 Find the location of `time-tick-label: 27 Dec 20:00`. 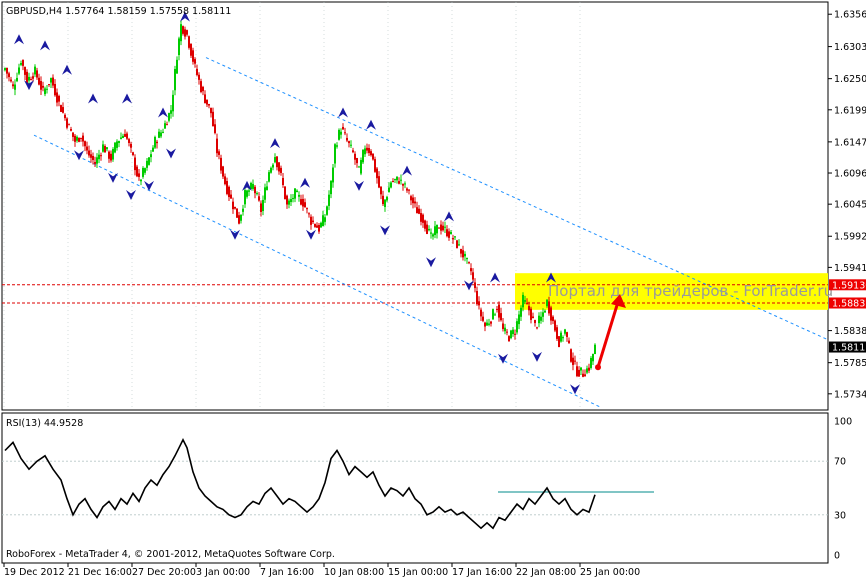

time-tick-label: 27 Dec 20:00 is located at coordinates (164, 572).